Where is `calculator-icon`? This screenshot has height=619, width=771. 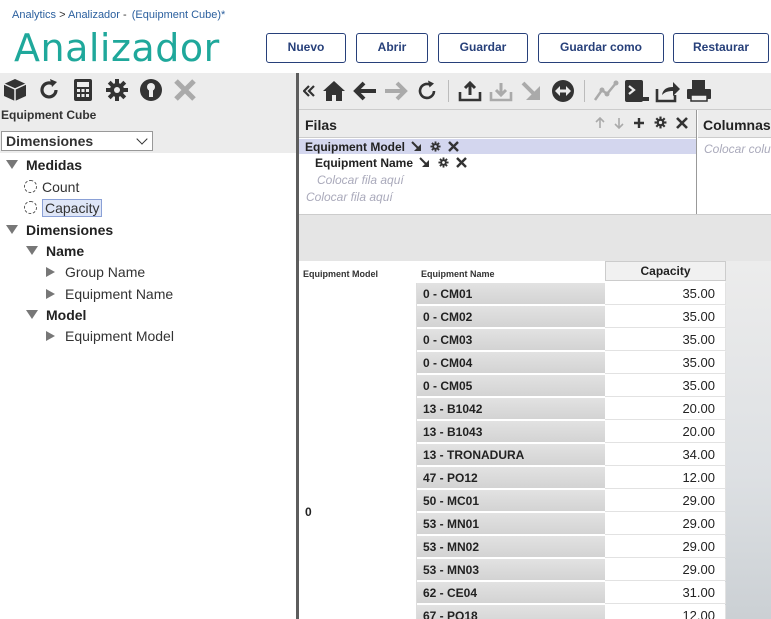 calculator-icon is located at coordinates (83, 90).